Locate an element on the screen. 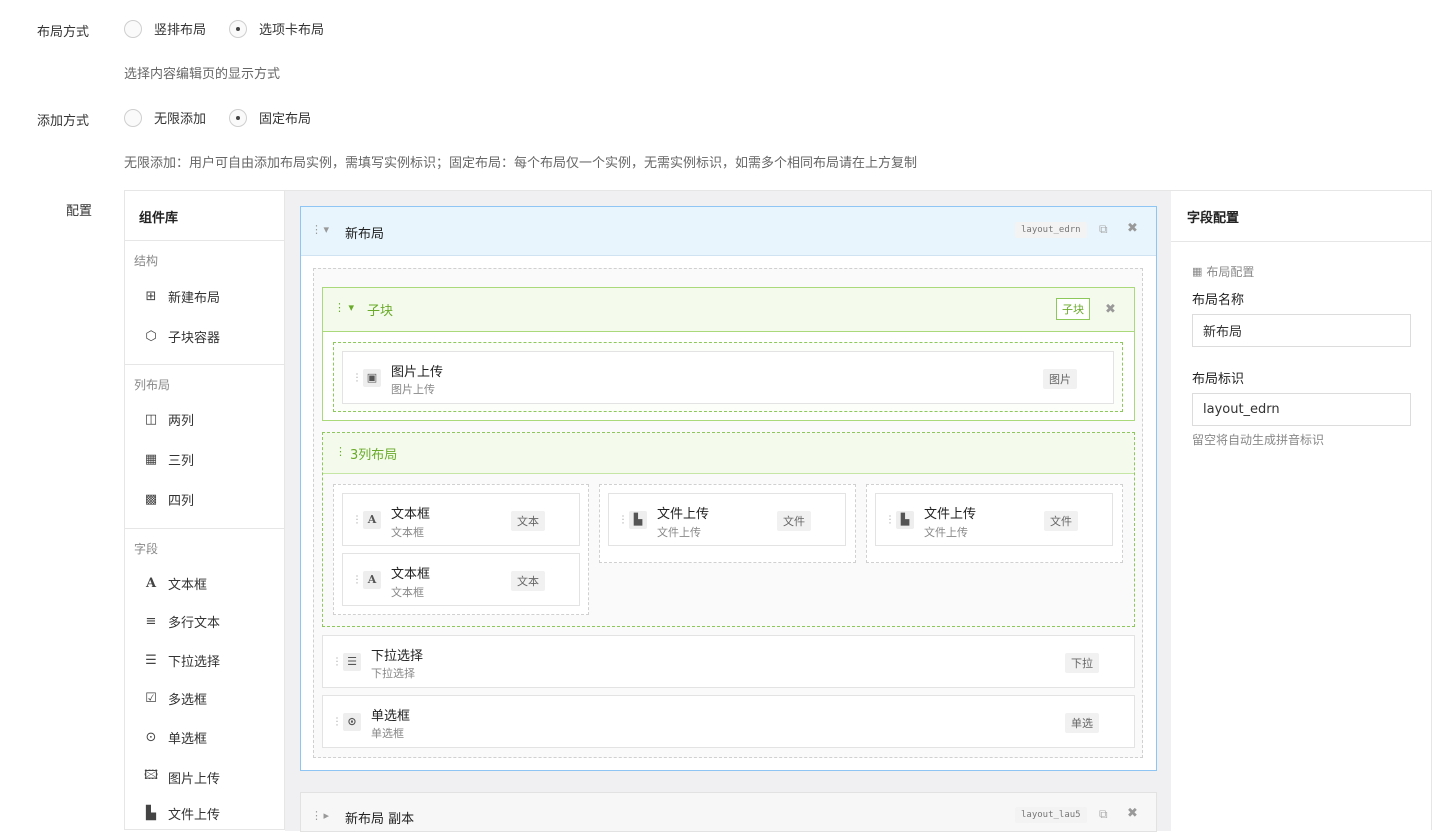 The height and width of the screenshot is (832, 1444). subblock-badge: 子块 is located at coordinates (1073, 309).